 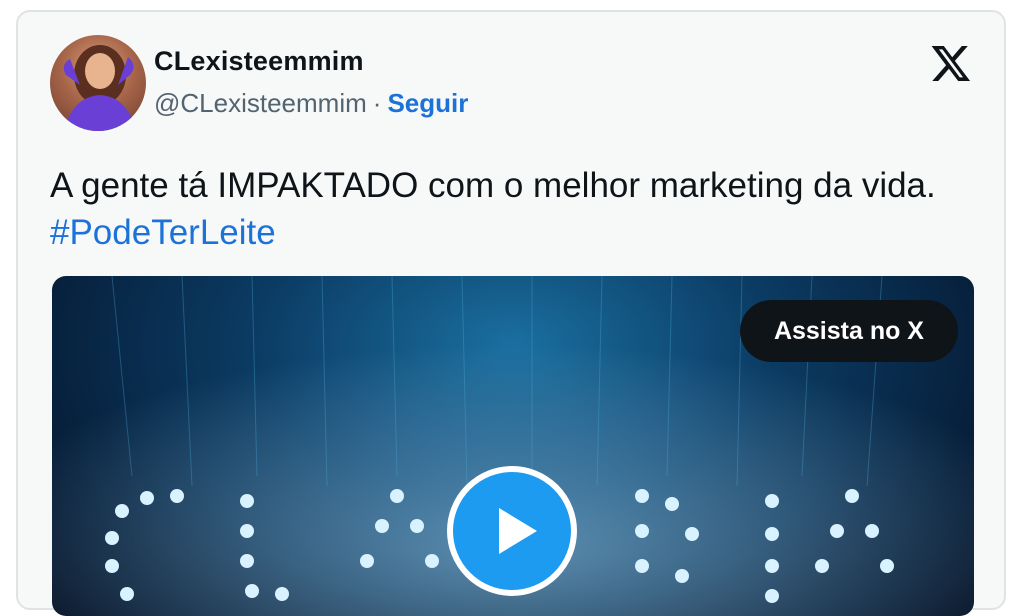 What do you see at coordinates (951, 63) in the screenshot?
I see `x-logo-icon` at bounding box center [951, 63].